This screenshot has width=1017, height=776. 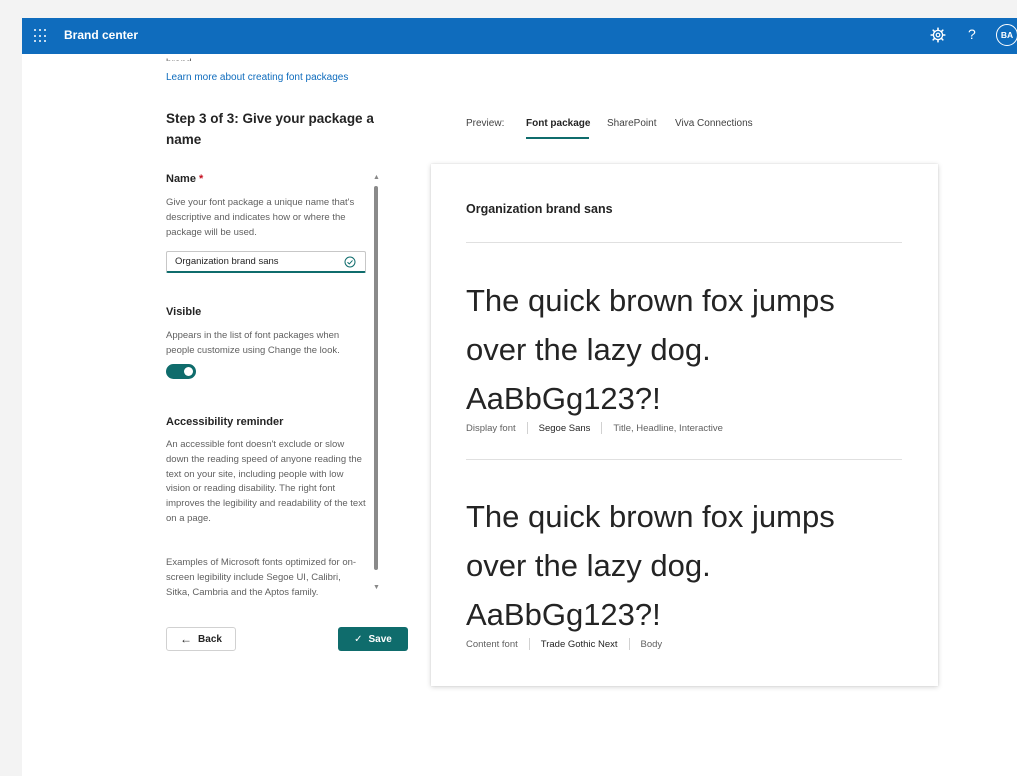 What do you see at coordinates (579, 644) in the screenshot?
I see `content-font-name: Trade Gothic Next` at bounding box center [579, 644].